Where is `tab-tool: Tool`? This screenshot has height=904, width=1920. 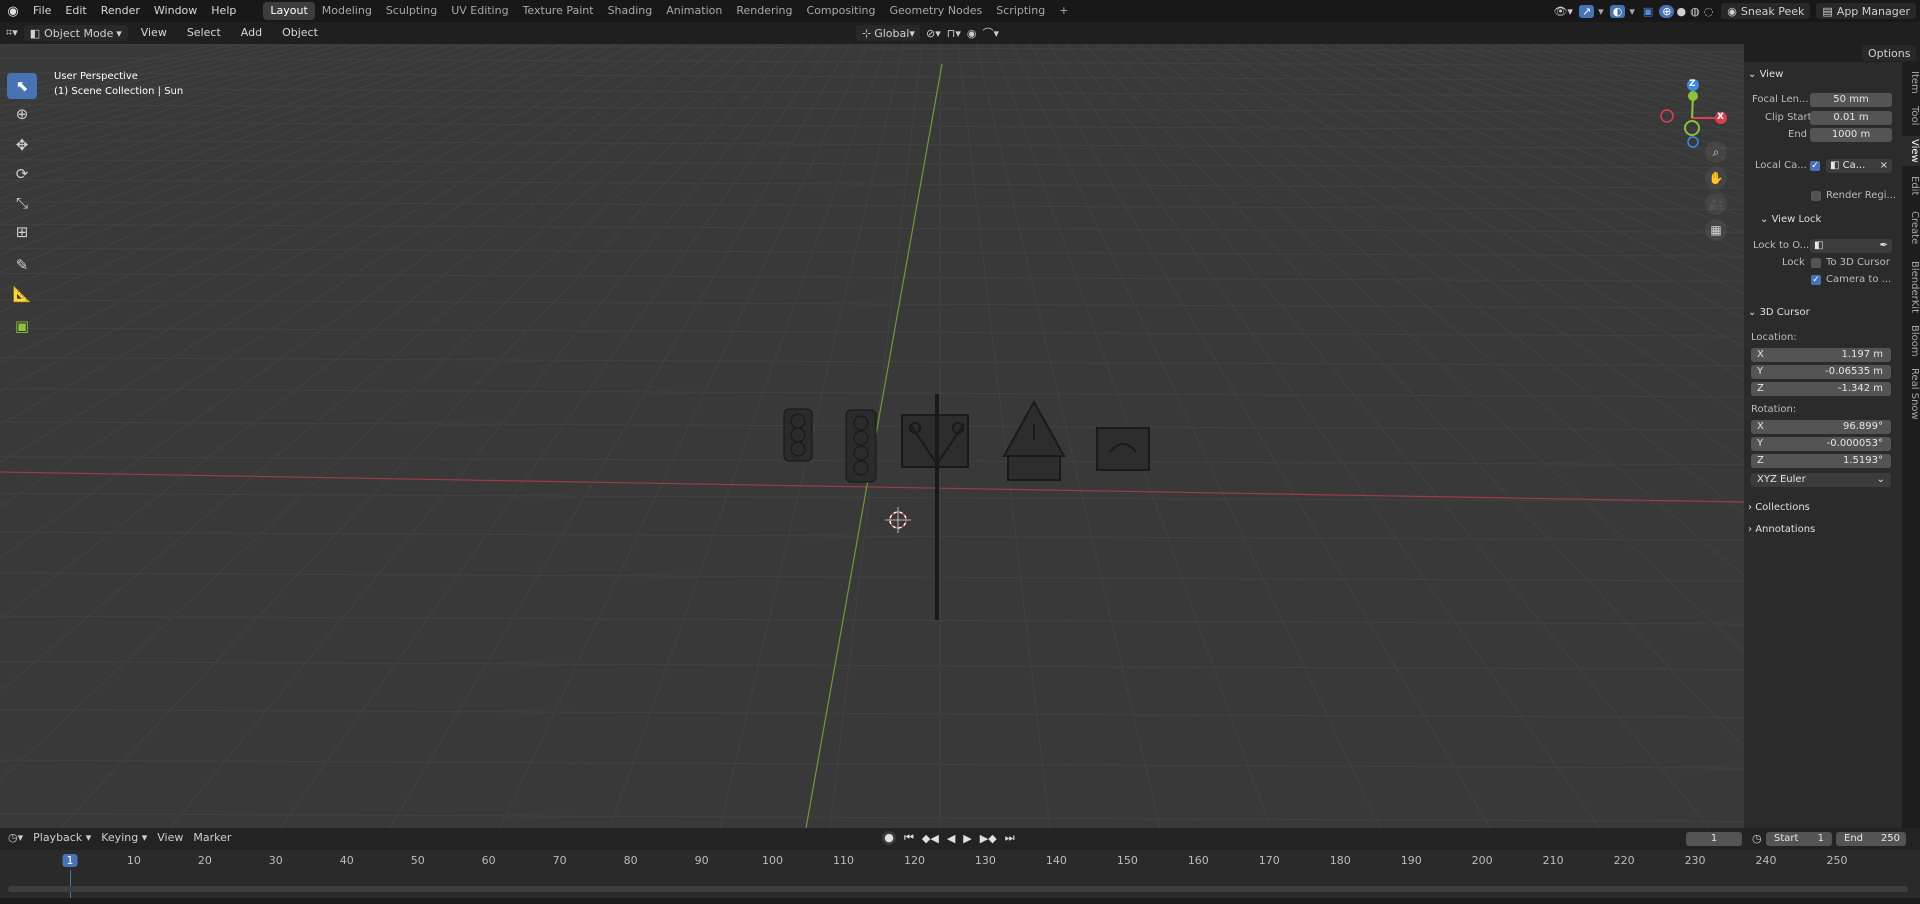 tab-tool: Tool is located at coordinates (1911, 116).